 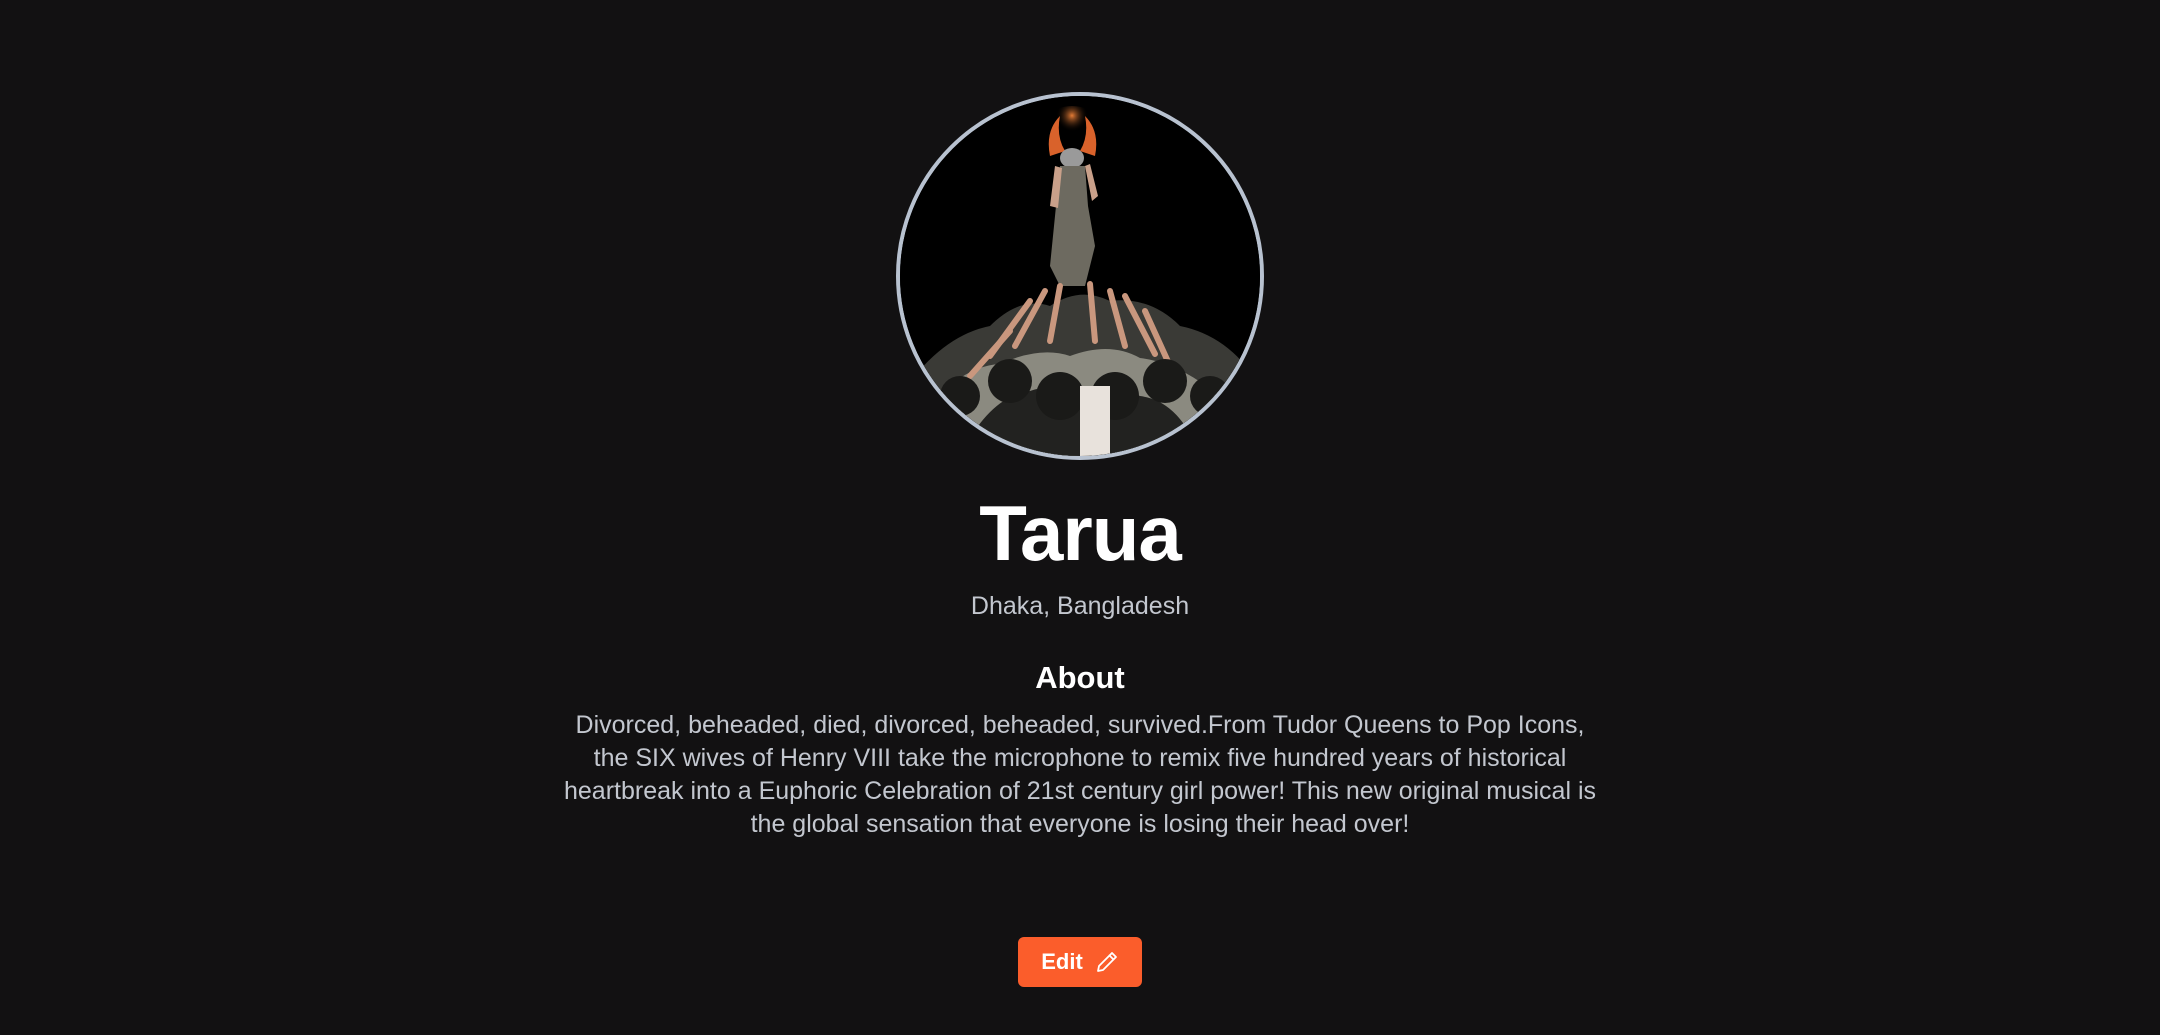 I want to click on edit-button: Edit, so click(x=1080, y=962).